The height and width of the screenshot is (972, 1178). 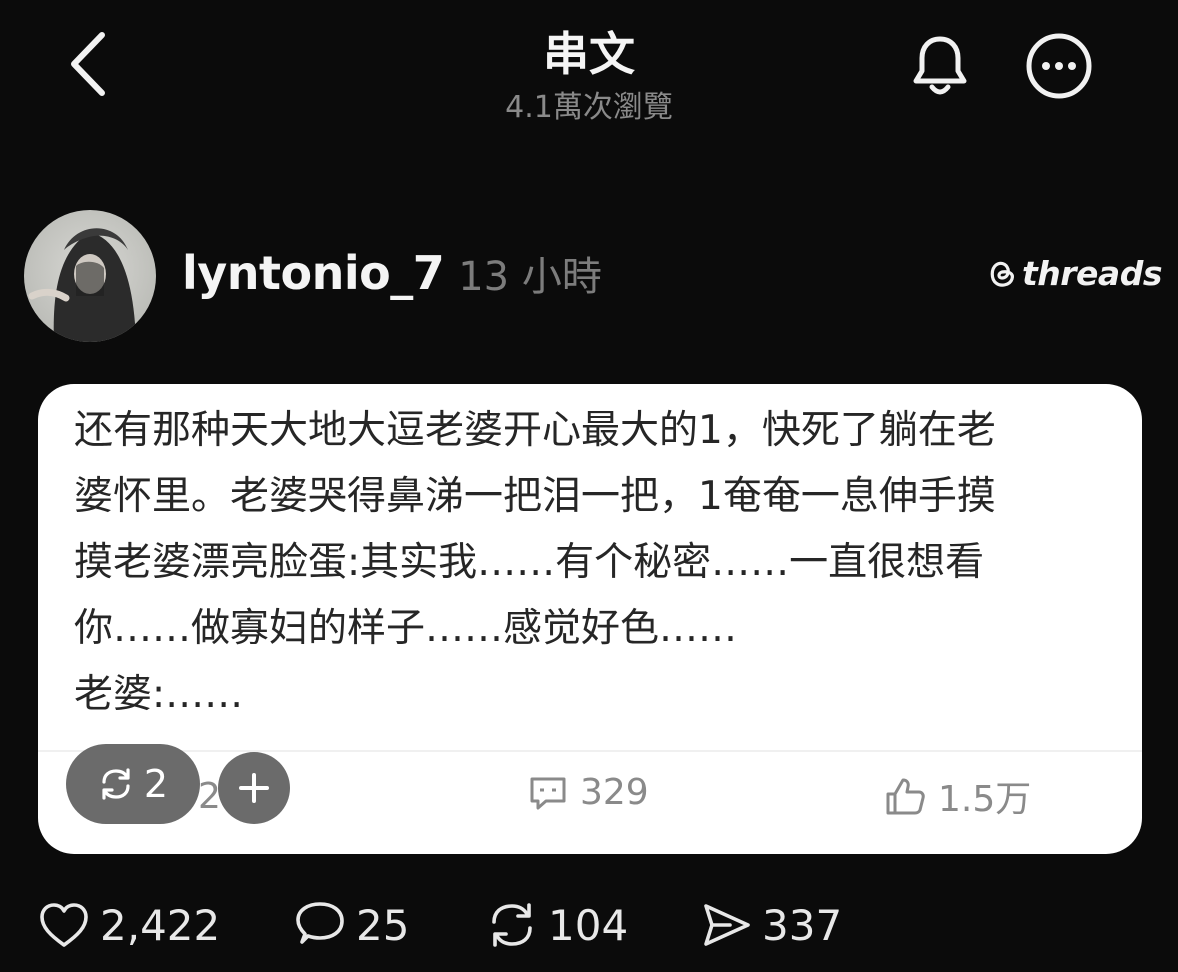 I want to click on repost-button: 104, so click(x=557, y=925).